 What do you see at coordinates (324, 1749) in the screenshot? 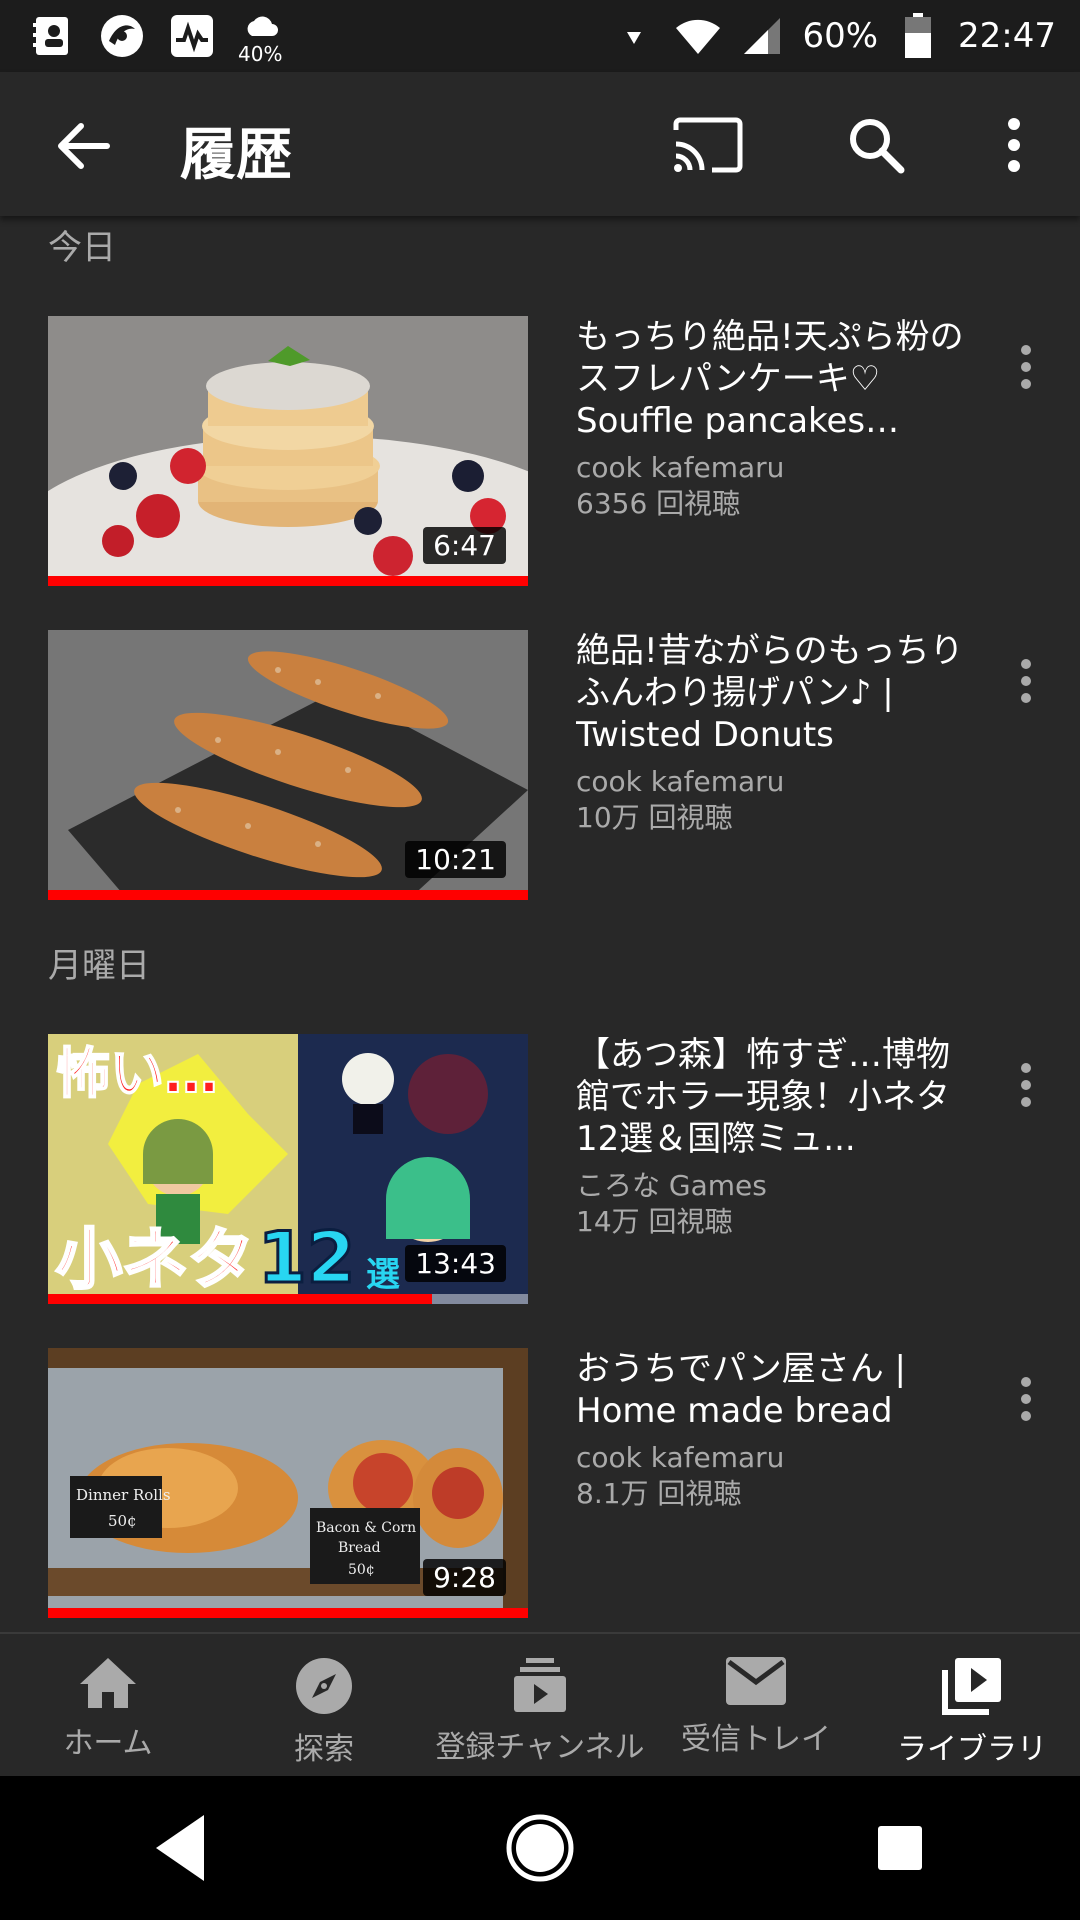
I see `nav-label: 探索` at bounding box center [324, 1749].